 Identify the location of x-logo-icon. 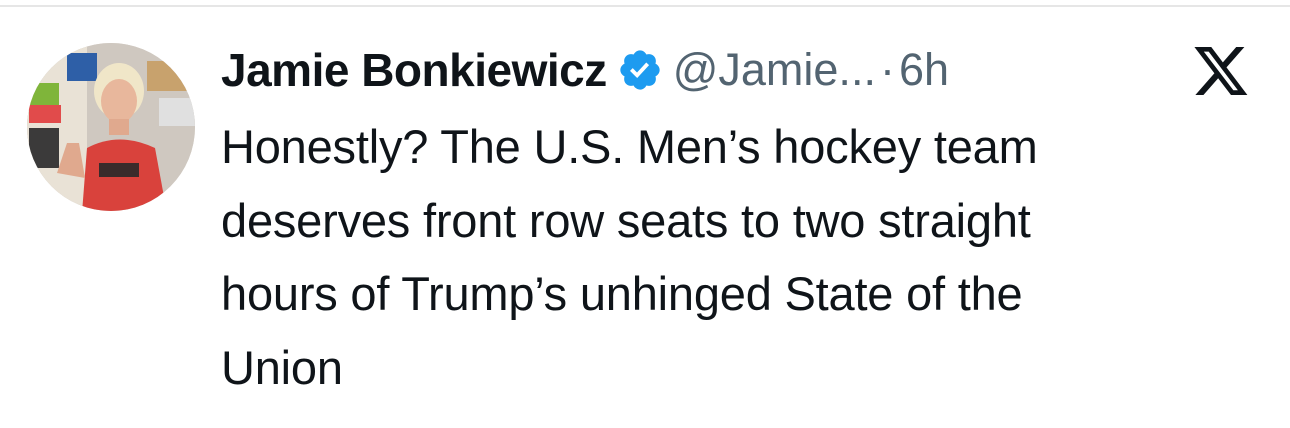
(1221, 71).